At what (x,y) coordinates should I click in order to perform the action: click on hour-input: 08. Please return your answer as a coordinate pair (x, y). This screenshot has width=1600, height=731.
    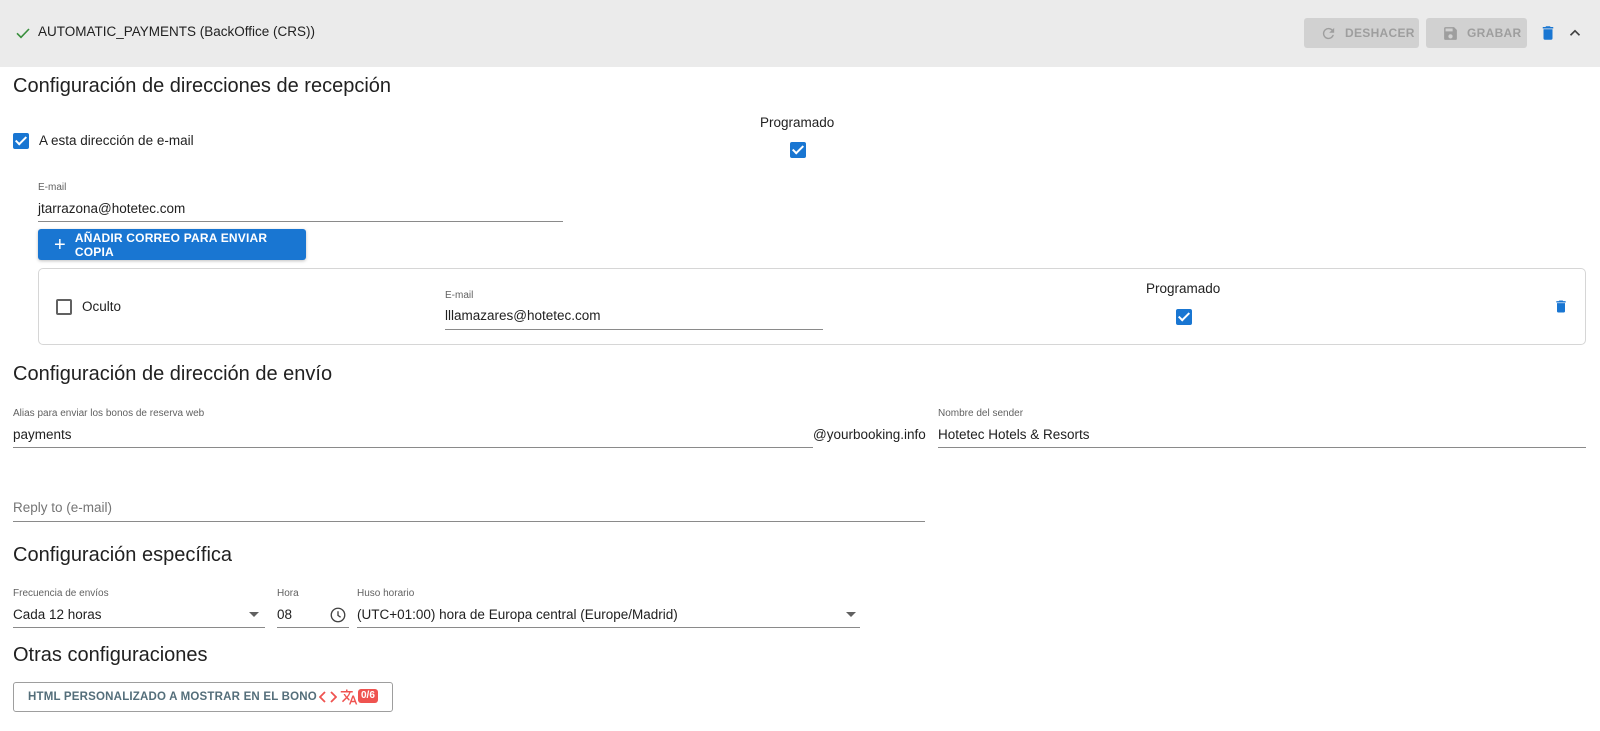
    Looking at the image, I should click on (284, 614).